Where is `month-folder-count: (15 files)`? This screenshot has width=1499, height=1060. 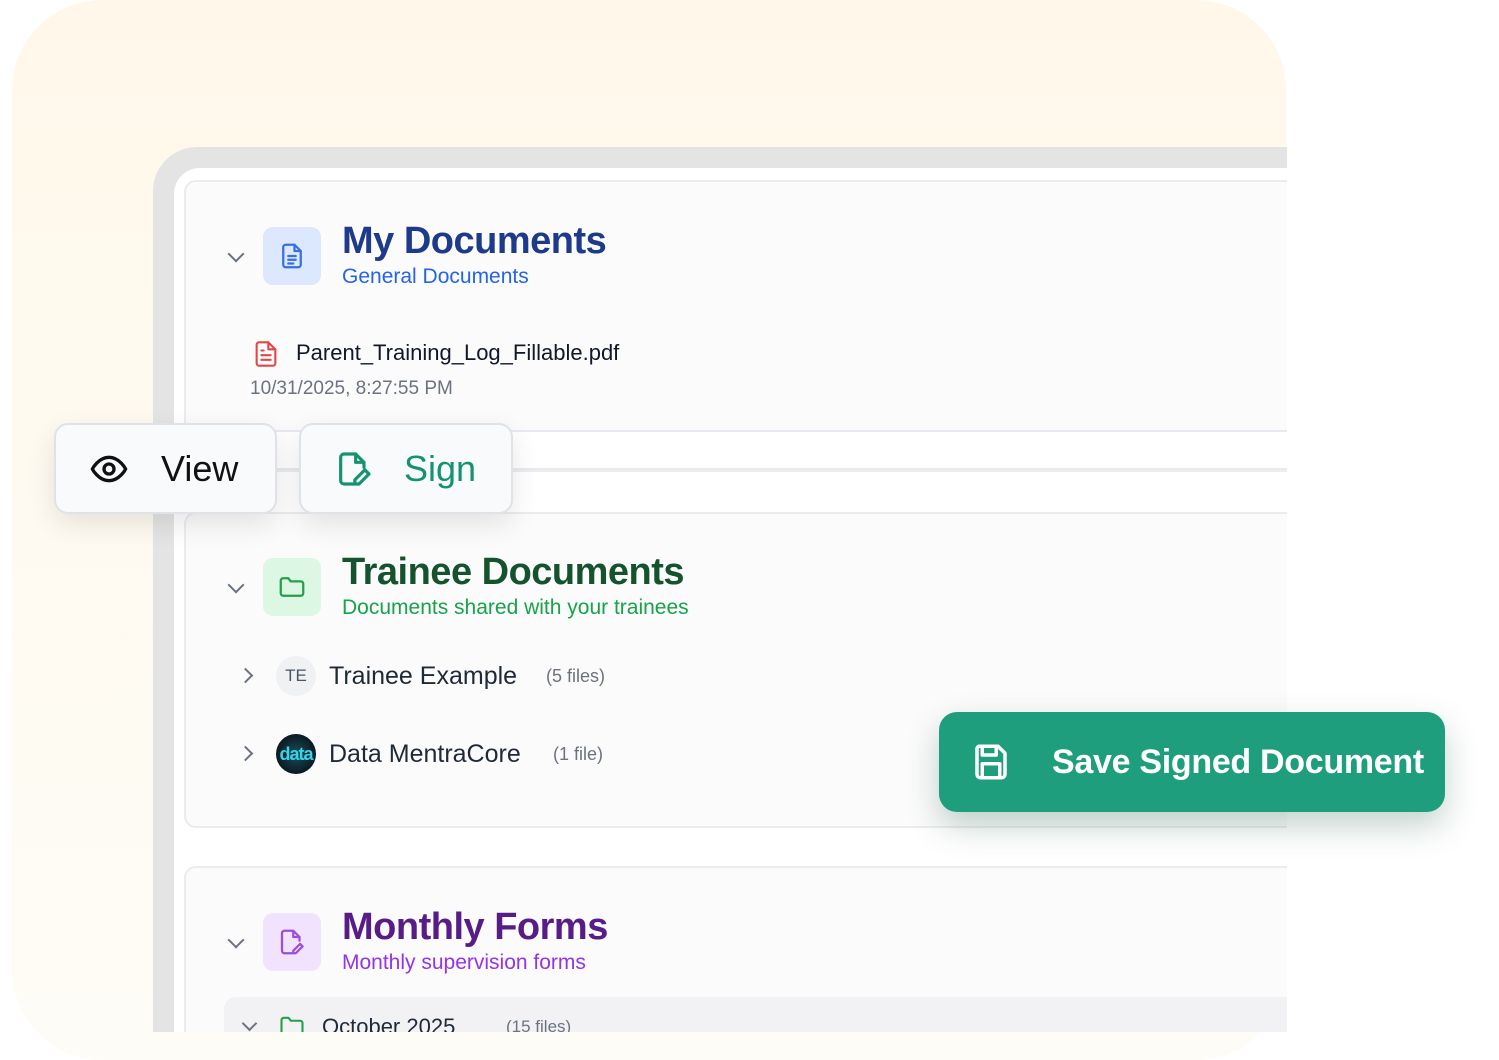
month-folder-count: (15 files) is located at coordinates (539, 1024).